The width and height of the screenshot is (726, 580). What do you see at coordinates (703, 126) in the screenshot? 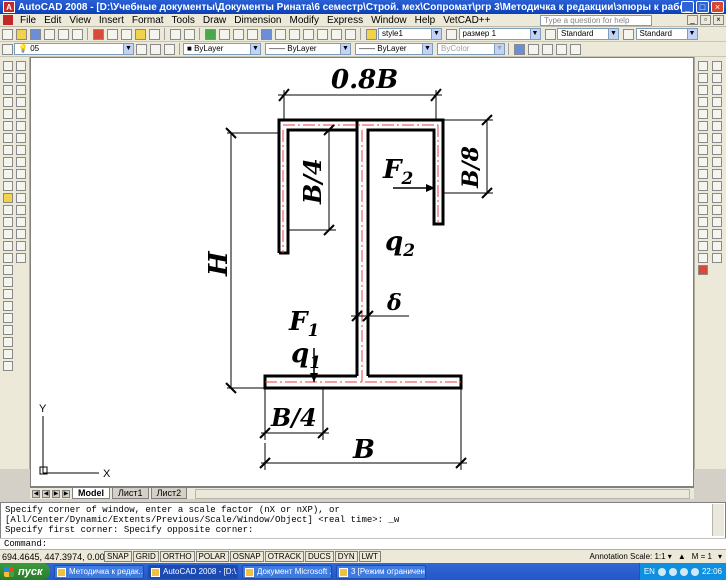
I see `jogged-icon` at bounding box center [703, 126].